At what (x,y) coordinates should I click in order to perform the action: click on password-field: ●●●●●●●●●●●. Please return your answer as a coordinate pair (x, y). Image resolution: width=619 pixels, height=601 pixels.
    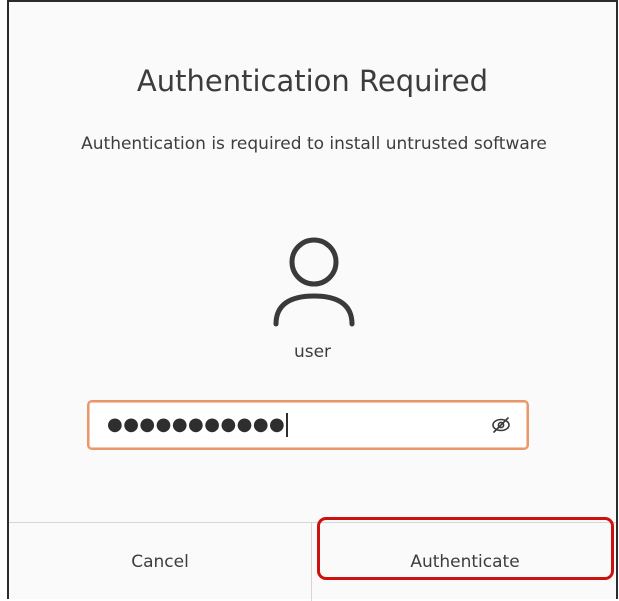
    Looking at the image, I should click on (308, 425).